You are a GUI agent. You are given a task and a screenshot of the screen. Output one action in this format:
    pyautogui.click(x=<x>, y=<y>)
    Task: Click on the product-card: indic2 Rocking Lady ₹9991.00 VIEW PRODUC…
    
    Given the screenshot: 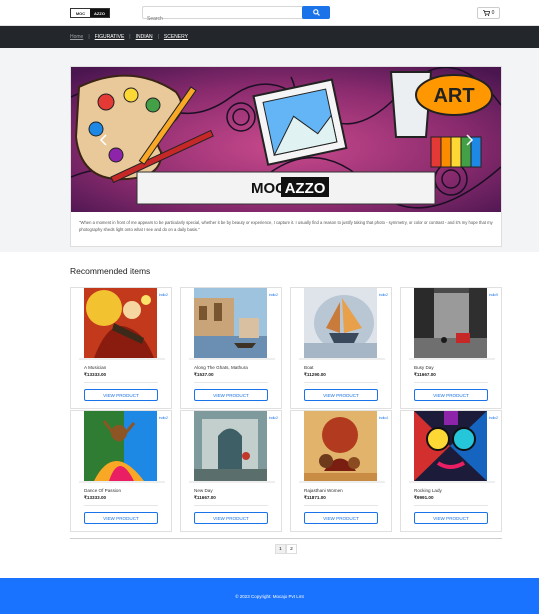 What is the action you would take?
    pyautogui.click(x=451, y=471)
    